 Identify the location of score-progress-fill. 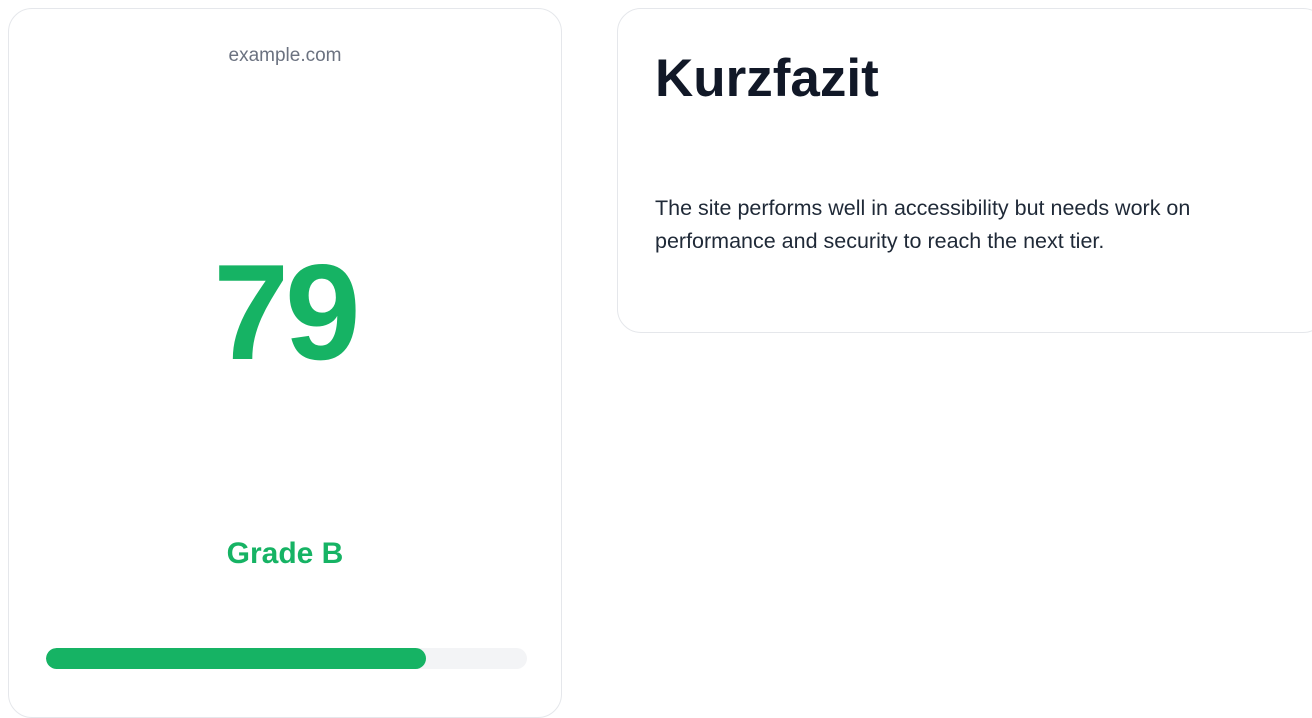
(236, 658).